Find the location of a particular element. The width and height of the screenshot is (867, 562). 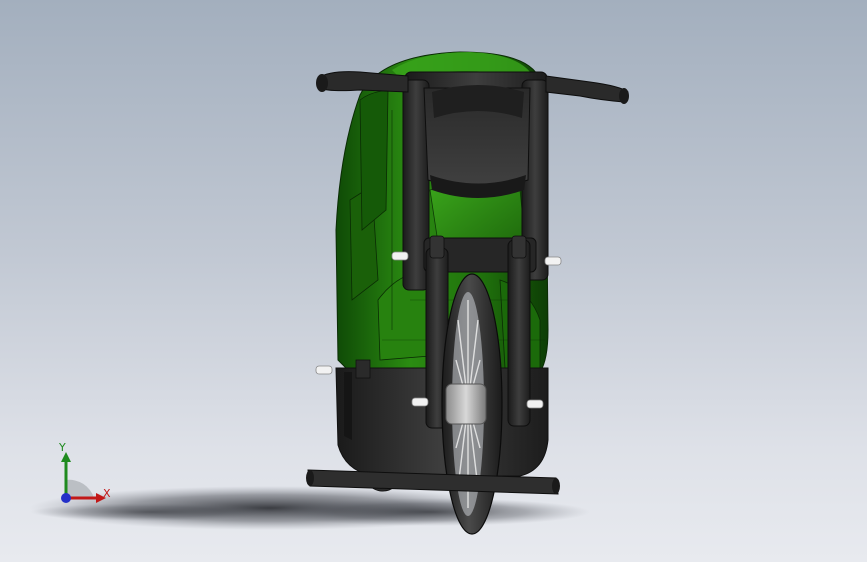

z-axis-dot is located at coordinates (66, 498).